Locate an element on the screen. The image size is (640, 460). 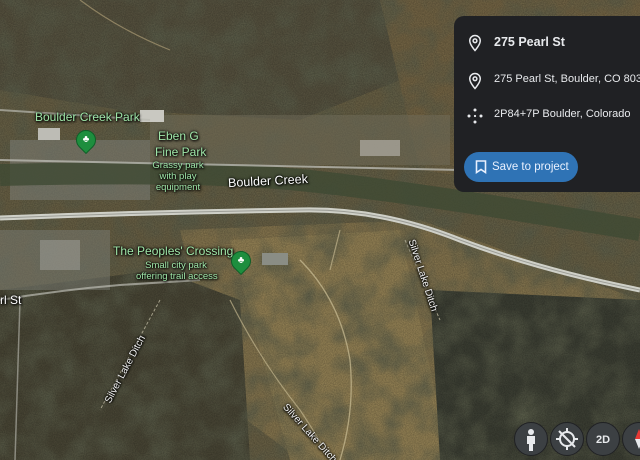
save-button-label: Save to project is located at coordinates (530, 167).